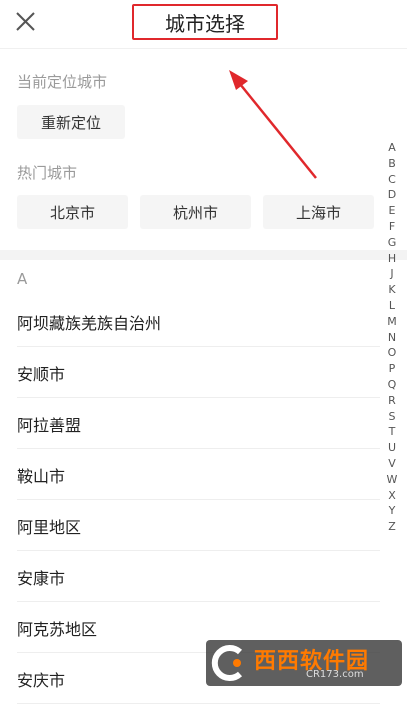 This screenshot has width=407, height=704. Describe the element at coordinates (392, 322) in the screenshot. I see `alphabet-letter-m: M` at that location.